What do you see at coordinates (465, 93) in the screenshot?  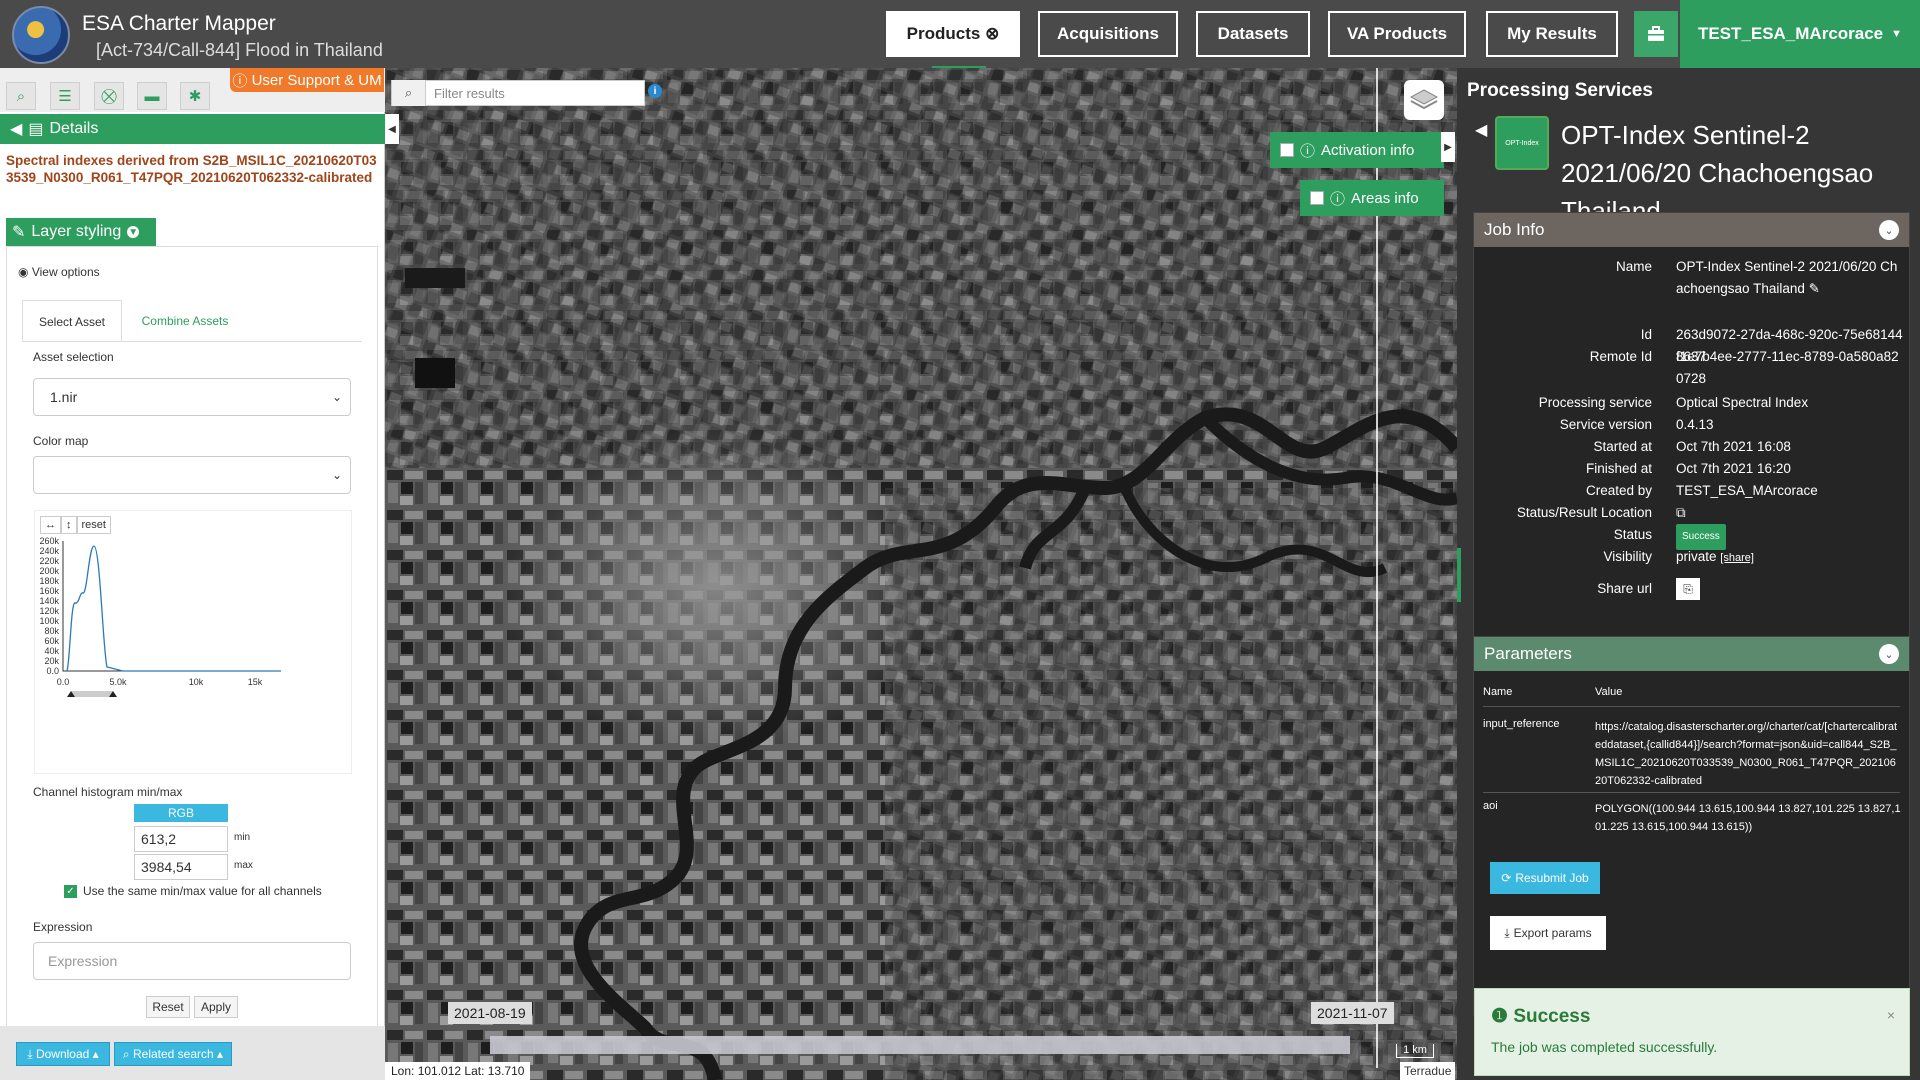 I see `filter-results-input: Filter results` at bounding box center [465, 93].